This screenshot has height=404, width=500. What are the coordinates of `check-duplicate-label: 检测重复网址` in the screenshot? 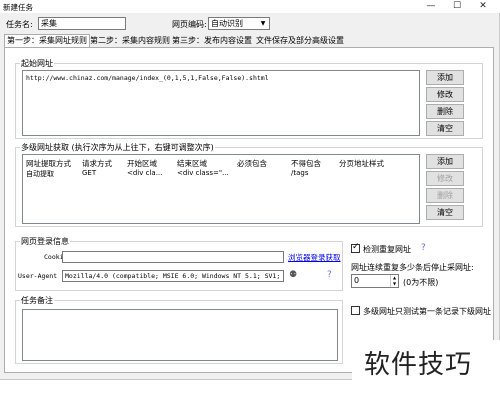 It's located at (387, 249).